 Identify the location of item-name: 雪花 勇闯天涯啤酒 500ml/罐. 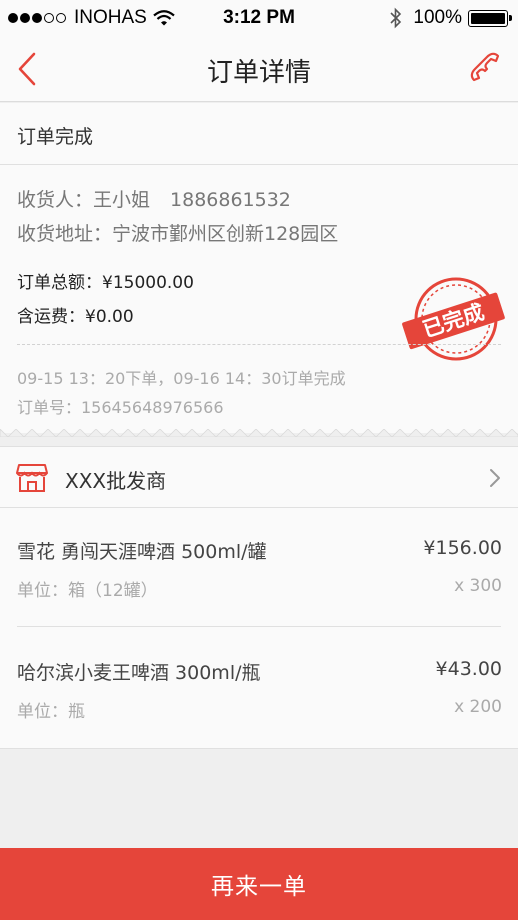
(142, 552).